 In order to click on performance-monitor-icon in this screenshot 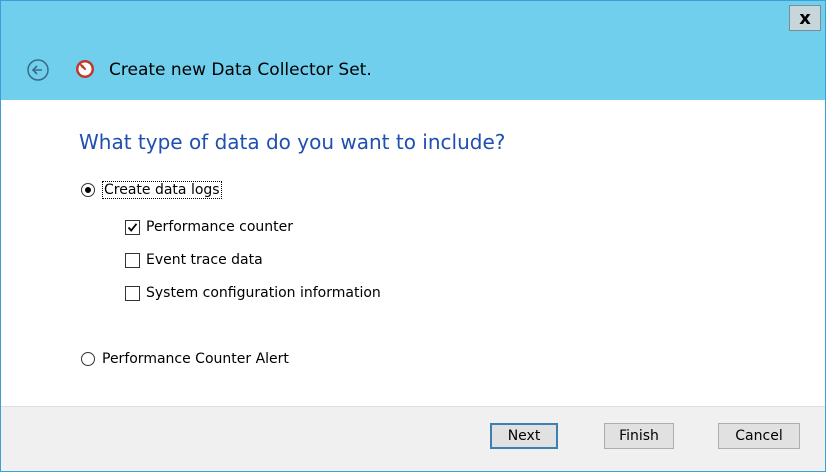, I will do `click(85, 69)`.